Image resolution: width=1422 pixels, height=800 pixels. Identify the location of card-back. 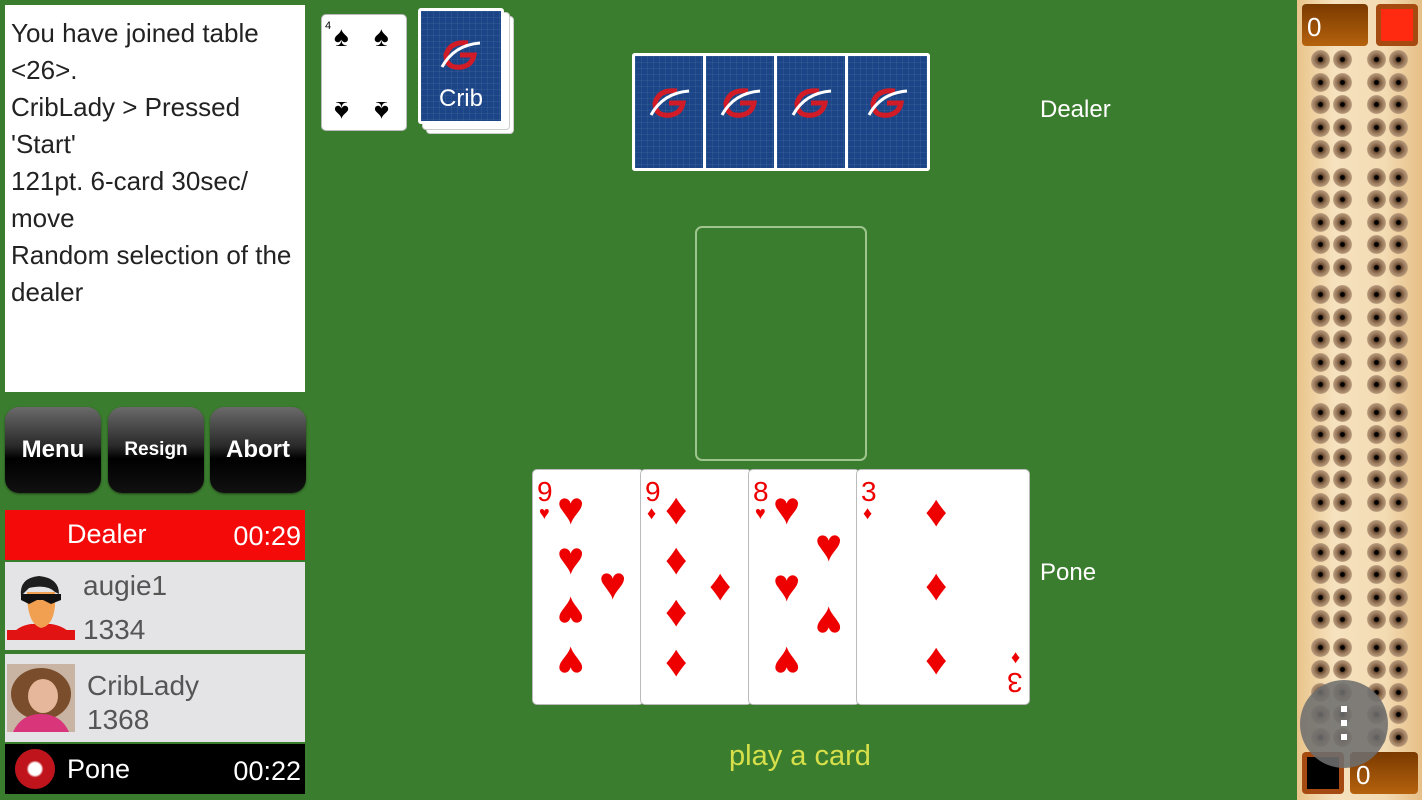
(740, 112).